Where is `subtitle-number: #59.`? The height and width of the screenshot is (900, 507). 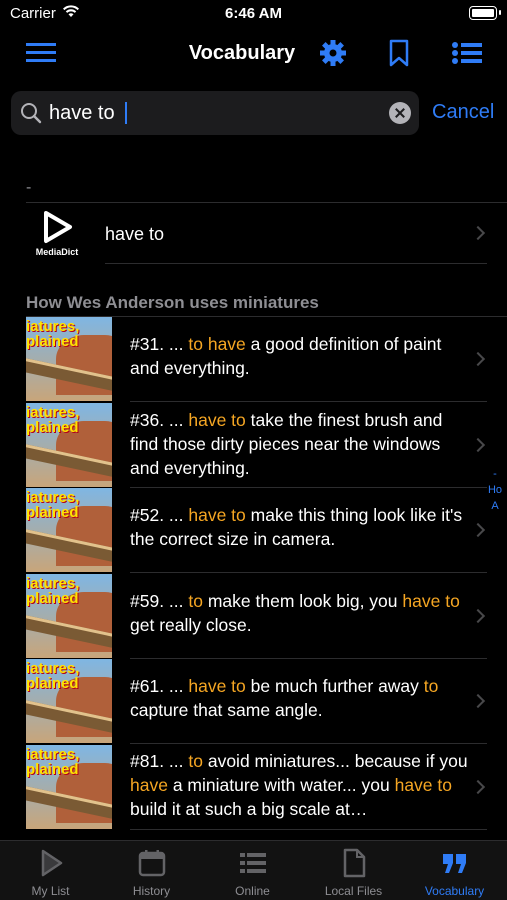
subtitle-number: #59. is located at coordinates (147, 600).